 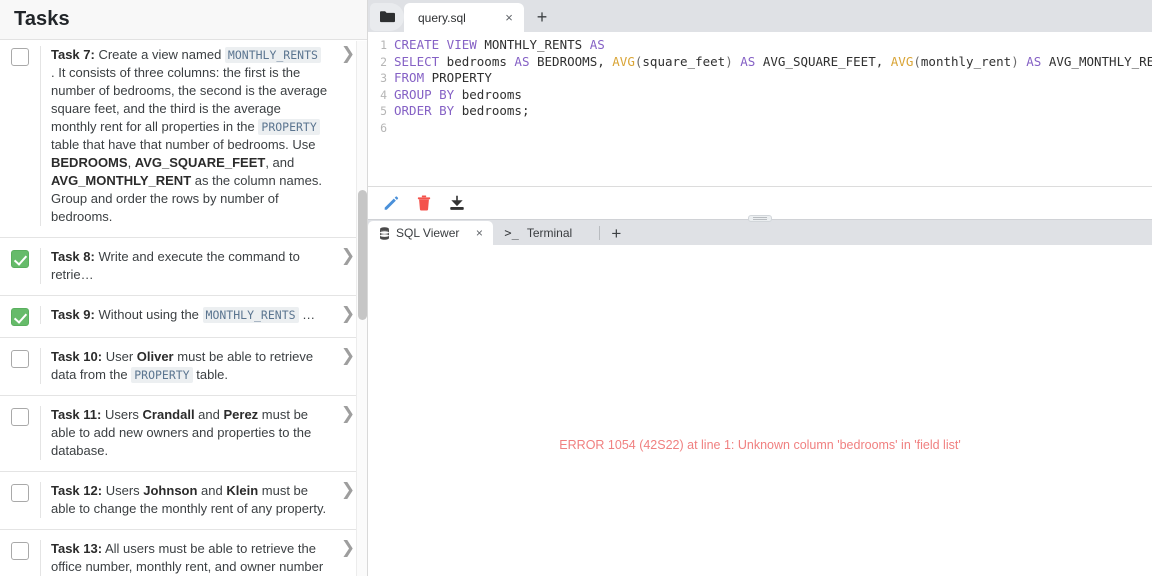 I want to click on line-number: 5, so click(x=383, y=111).